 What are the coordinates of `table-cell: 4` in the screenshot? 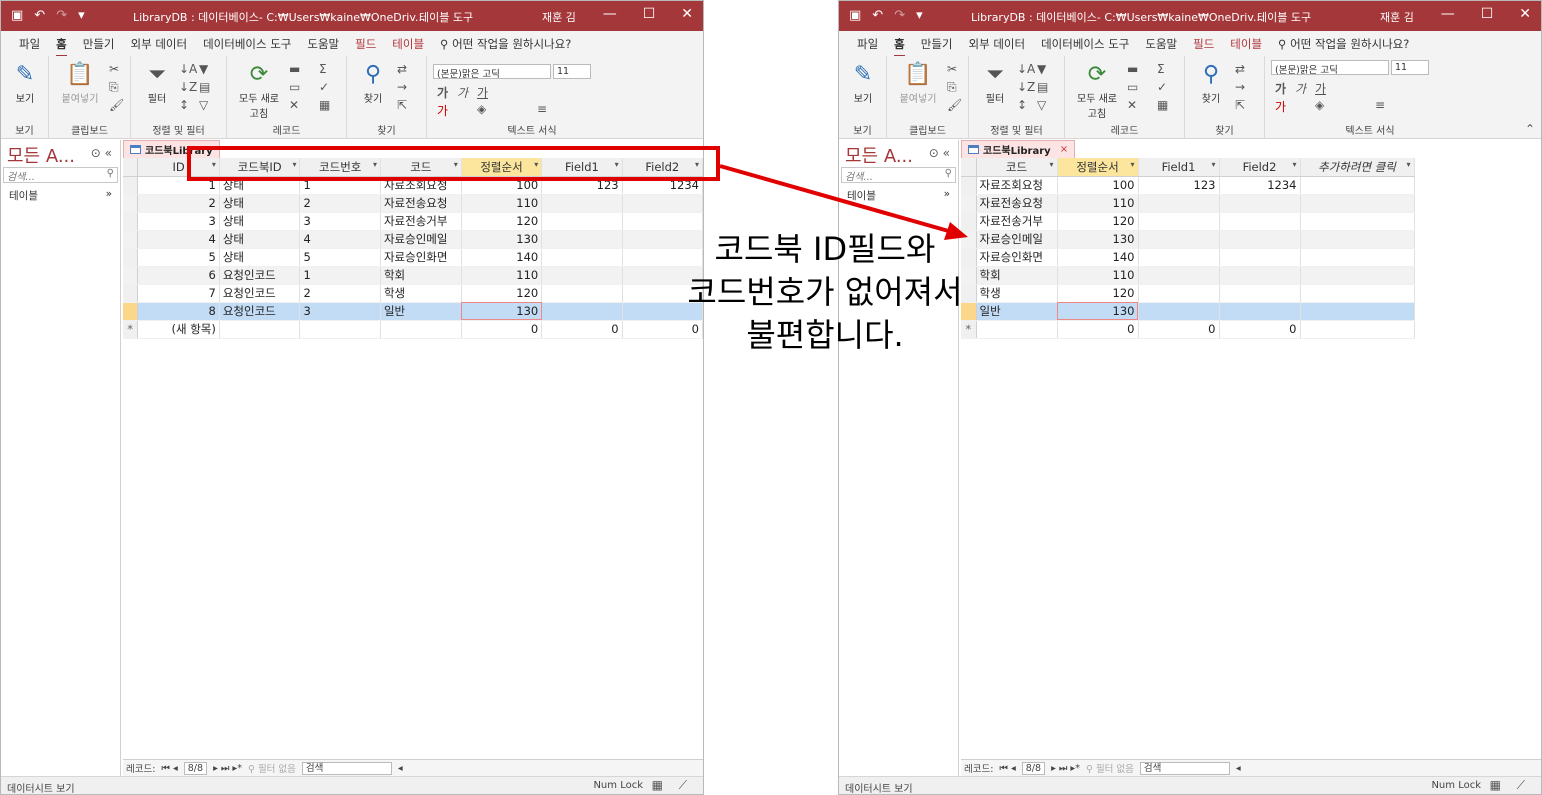 It's located at (178, 239).